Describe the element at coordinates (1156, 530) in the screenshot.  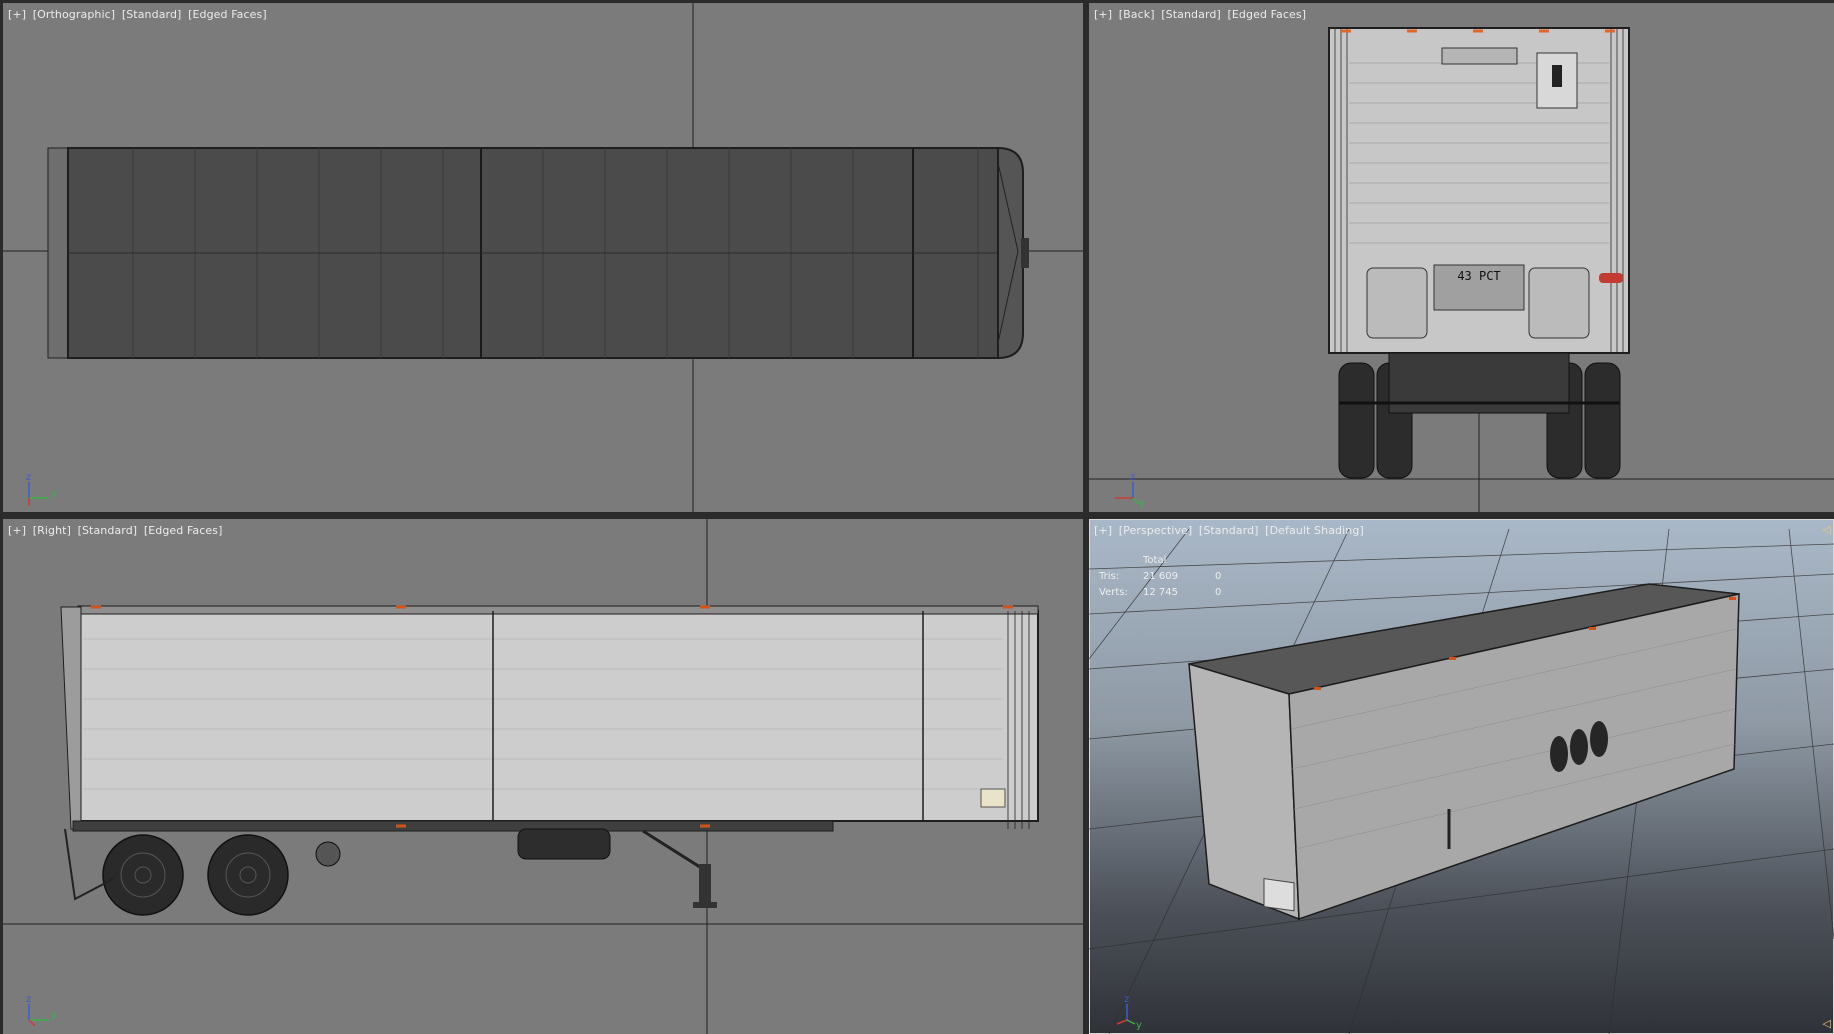
I see `viewport-view-menu: [Perspective]` at that location.